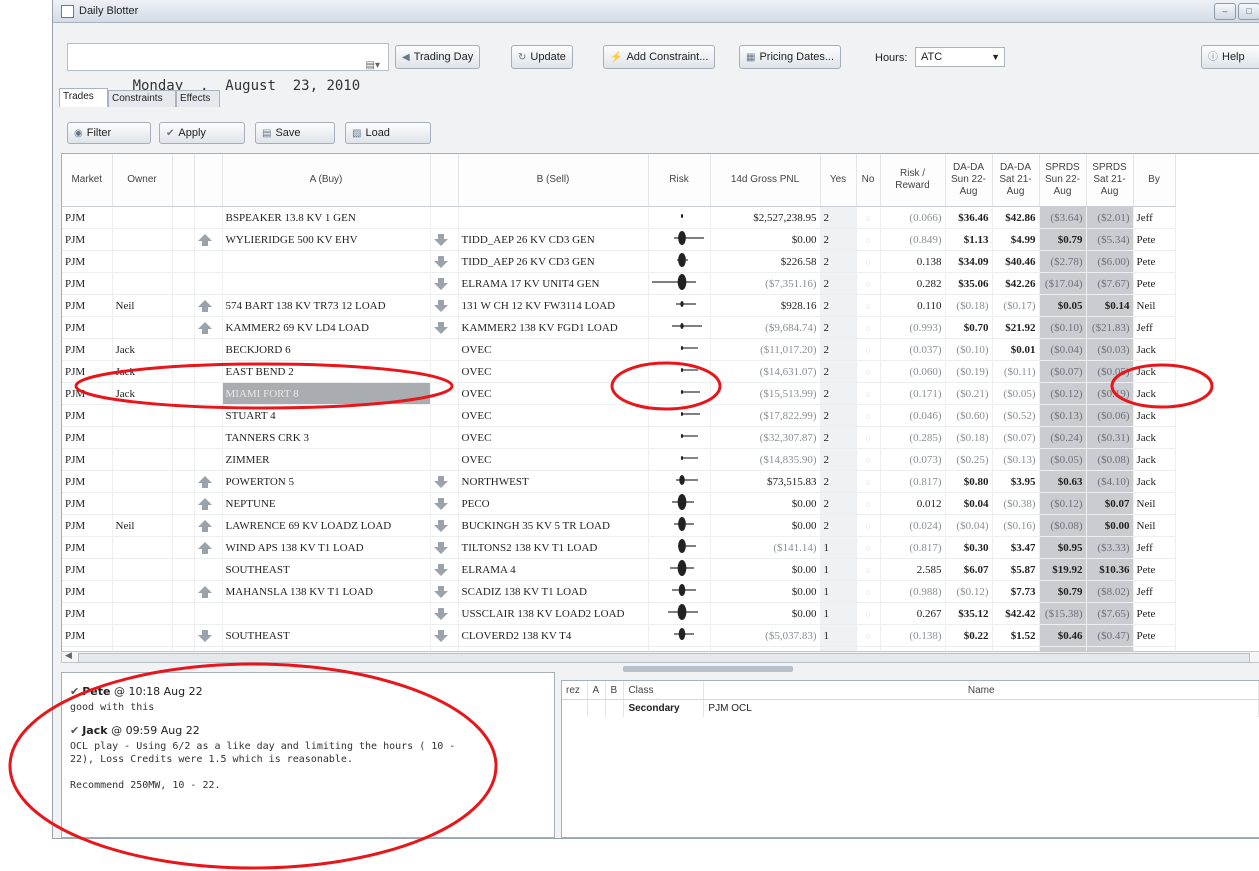 The height and width of the screenshot is (871, 1259). I want to click on tab-constraints: Constraints, so click(142, 98).